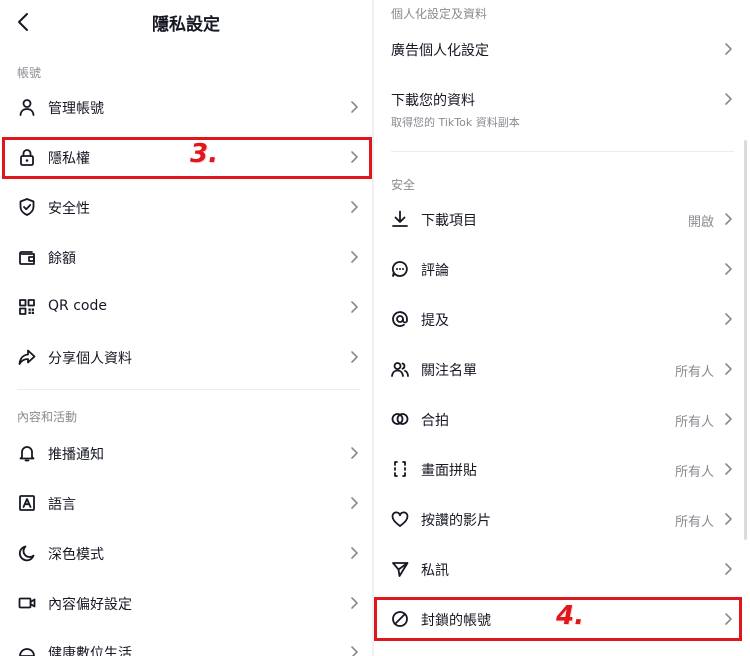 The height and width of the screenshot is (656, 750). Describe the element at coordinates (562, 49) in the screenshot. I see `menu-item-ad-personalization: 廣告個人化設定` at that location.